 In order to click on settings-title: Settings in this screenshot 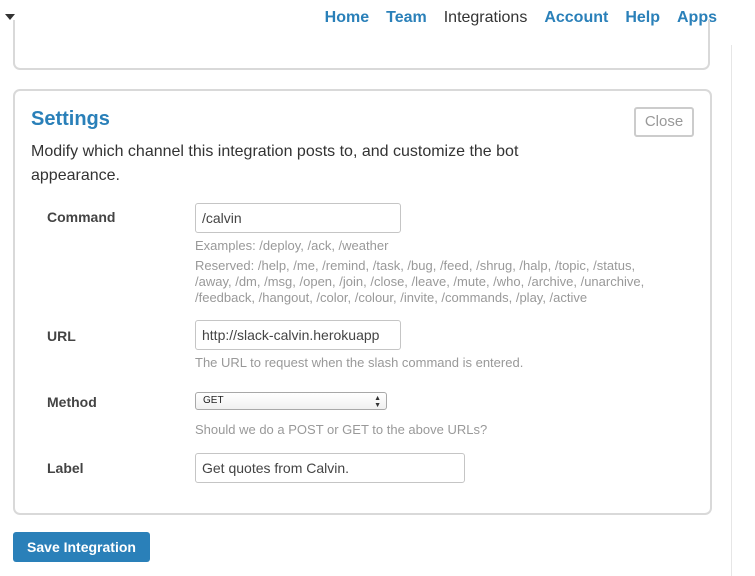, I will do `click(70, 119)`.